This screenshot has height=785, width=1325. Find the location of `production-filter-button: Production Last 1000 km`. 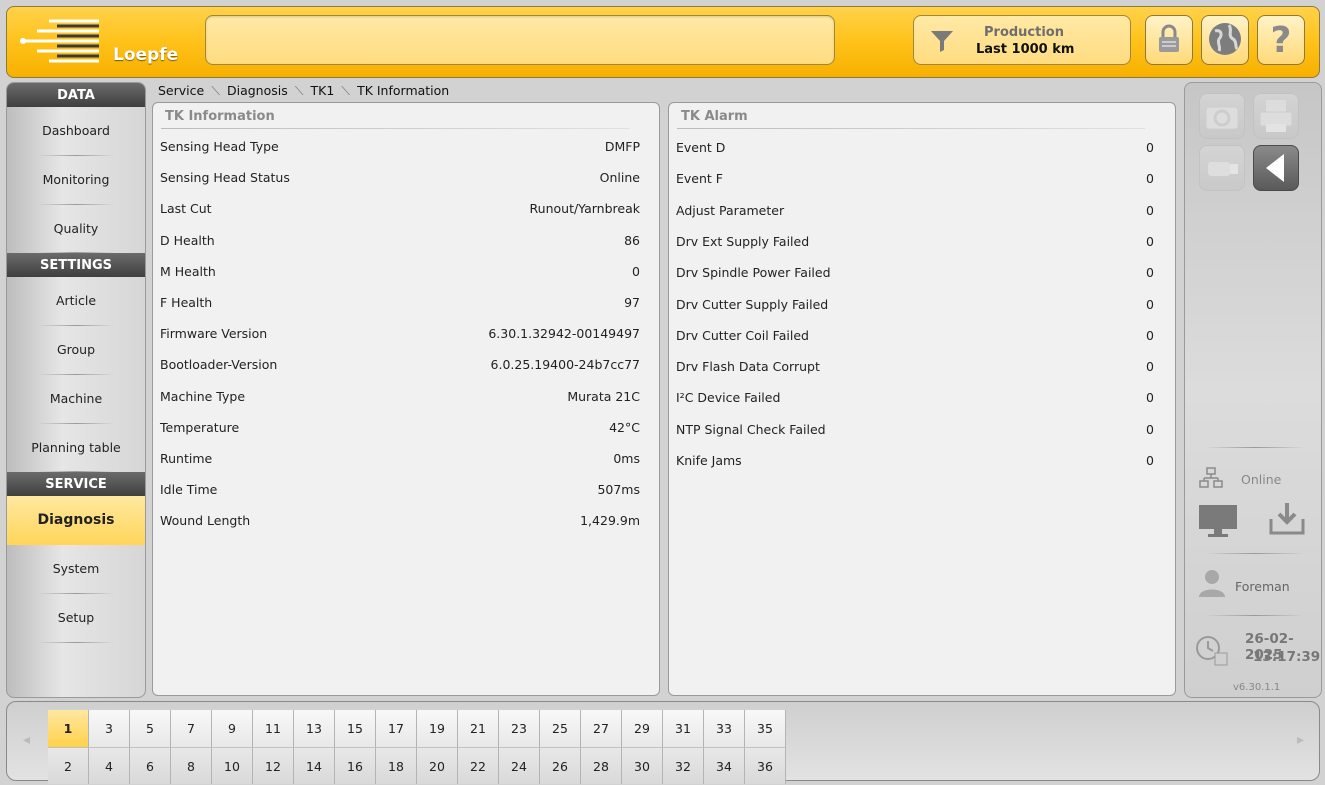

production-filter-button: Production Last 1000 km is located at coordinates (1022, 40).